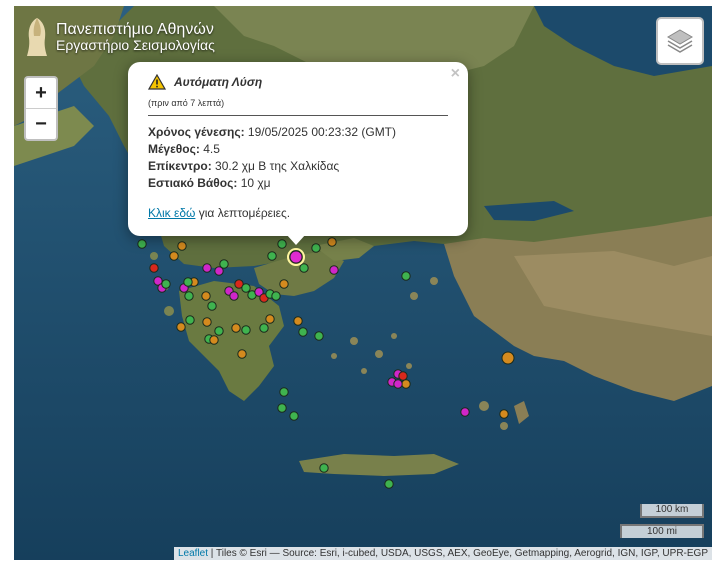 The image size is (716, 566). Describe the element at coordinates (296, 239) in the screenshot. I see `popup-tip` at that location.